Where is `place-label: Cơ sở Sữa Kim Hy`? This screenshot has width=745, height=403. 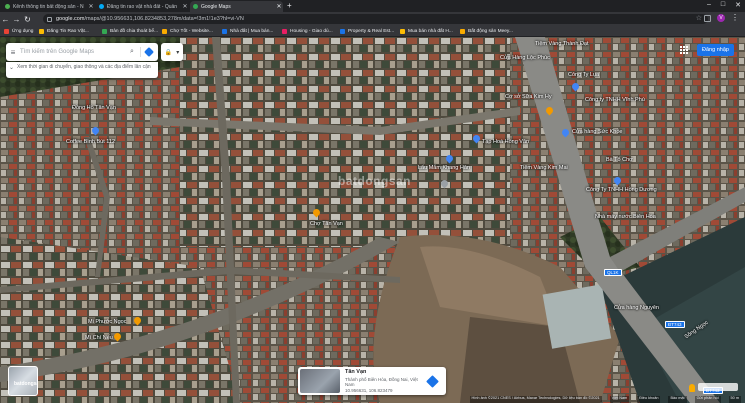
place-label: Cơ sở Sữa Kim Hy is located at coordinates (528, 97).